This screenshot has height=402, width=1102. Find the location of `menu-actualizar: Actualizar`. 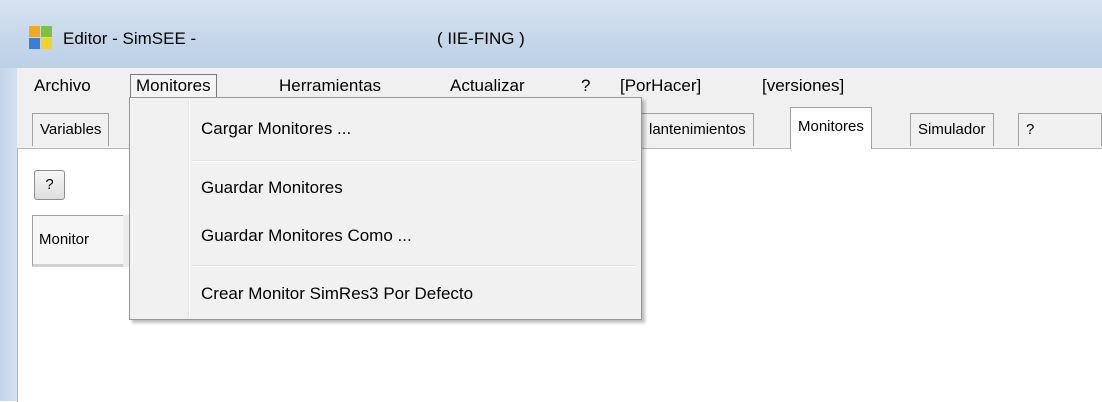

menu-actualizar: Actualizar is located at coordinates (487, 86).